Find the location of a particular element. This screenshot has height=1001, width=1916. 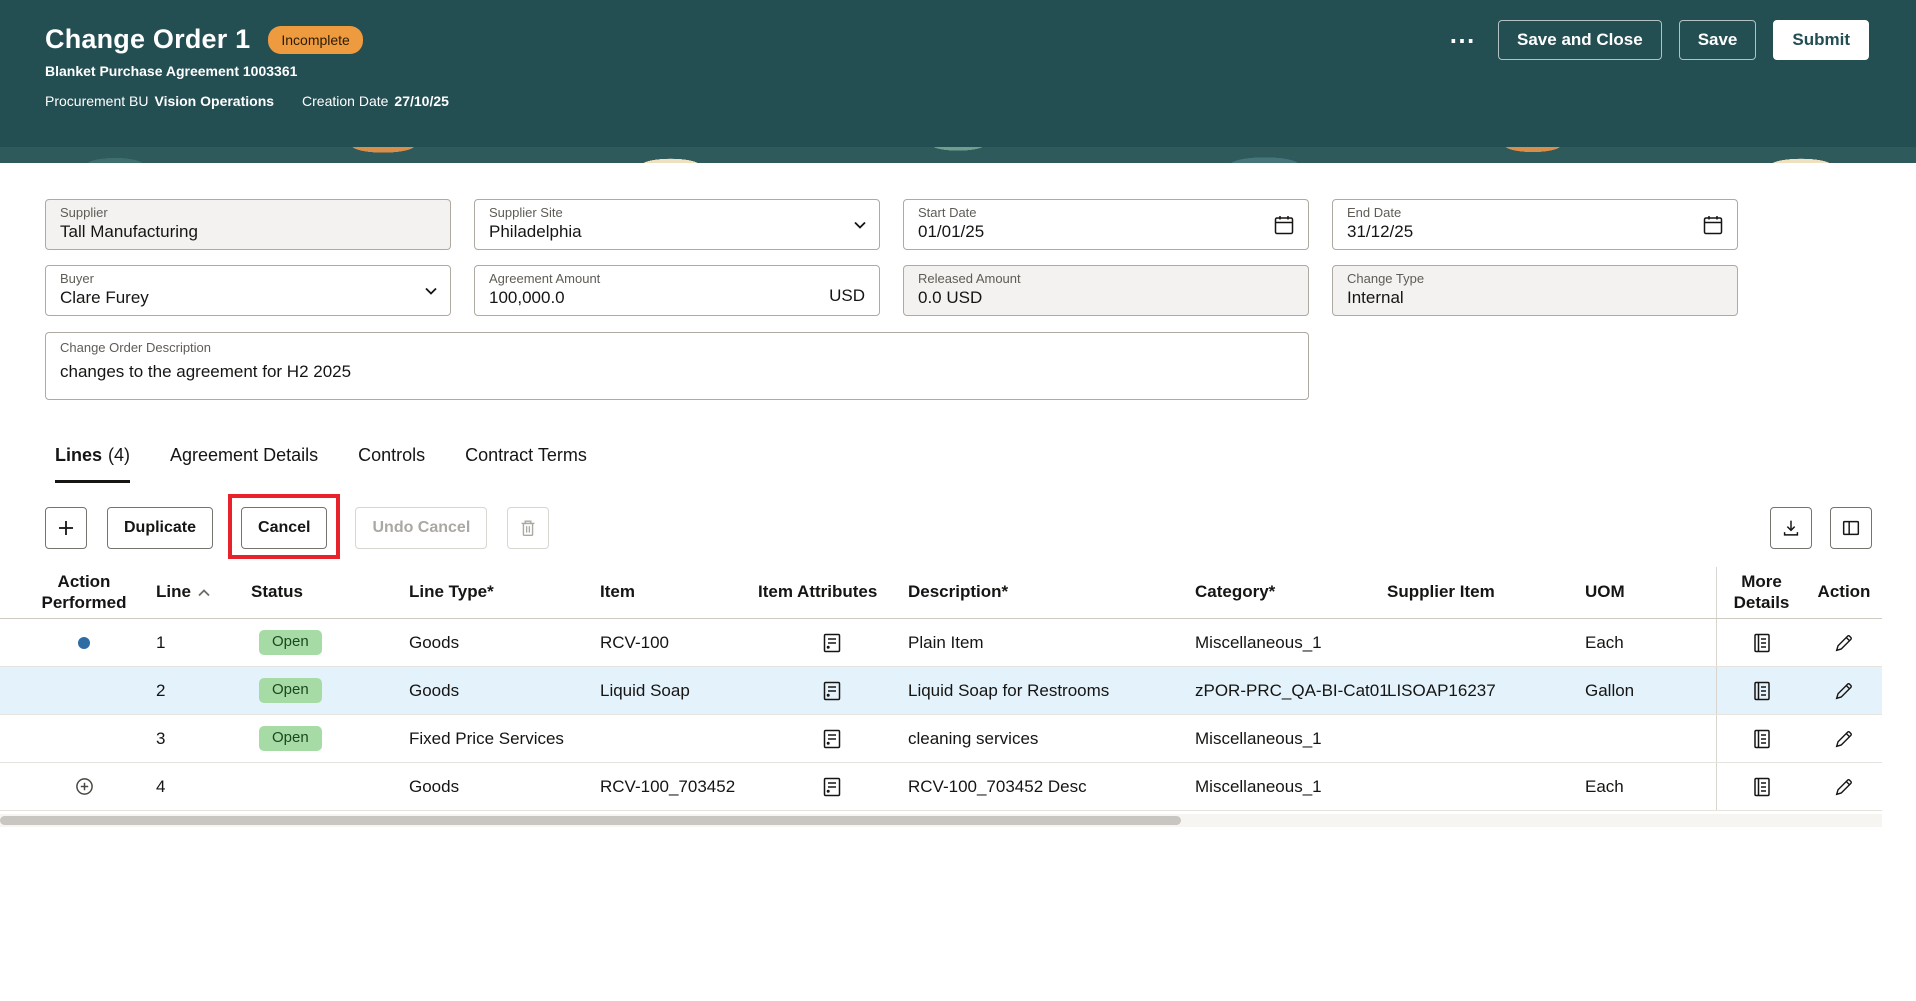

creation-date-value: 27/10/25 is located at coordinates (421, 101).